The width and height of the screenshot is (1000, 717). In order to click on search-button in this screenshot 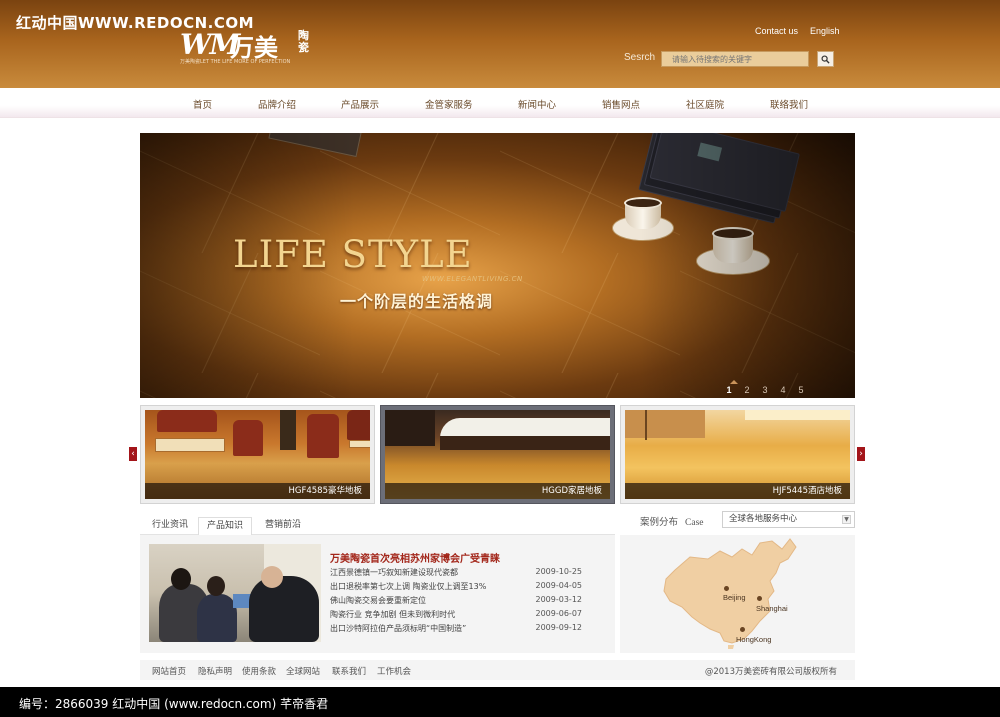, I will do `click(825, 59)`.